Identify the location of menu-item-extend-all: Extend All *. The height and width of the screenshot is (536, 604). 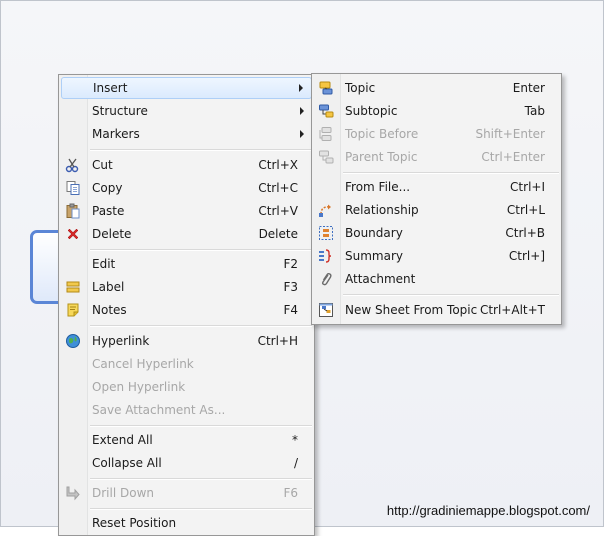
(186, 440).